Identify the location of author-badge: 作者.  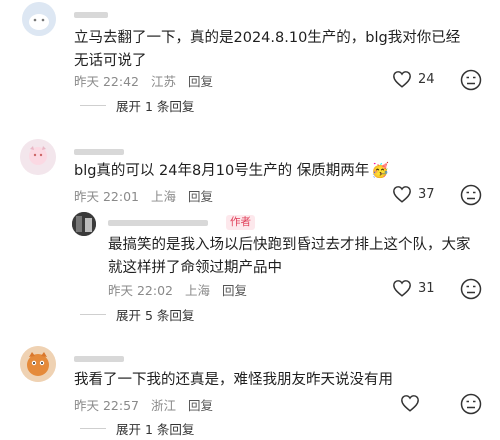
(240, 222).